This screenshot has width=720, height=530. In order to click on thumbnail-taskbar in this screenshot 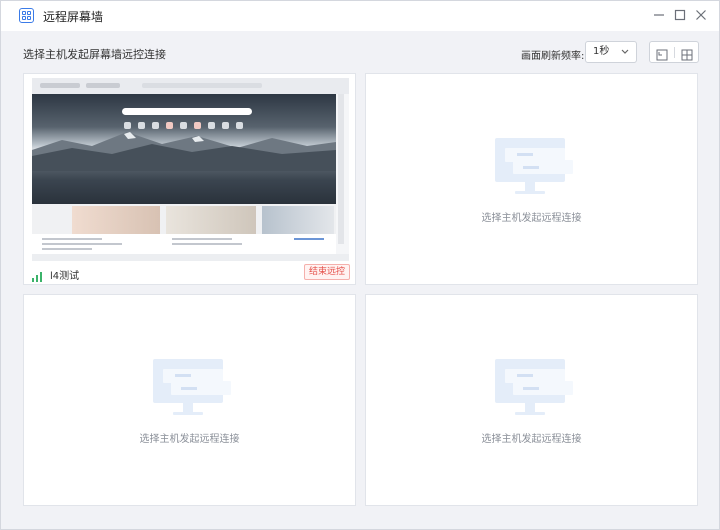, I will do `click(190, 257)`.